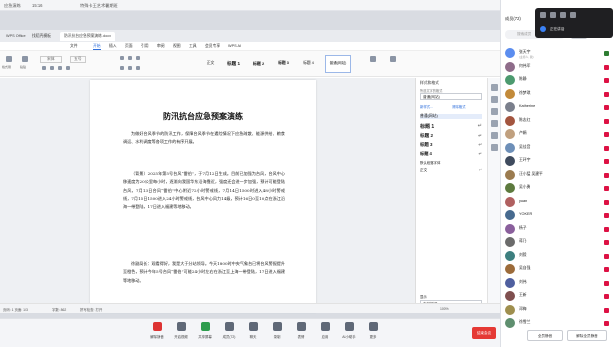  I want to click on word-count: 字数: 862, so click(59, 309).